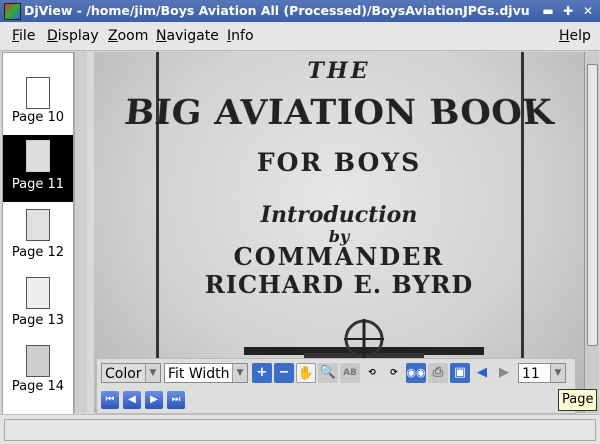 The height and width of the screenshot is (444, 600). What do you see at coordinates (592, 205) in the screenshot?
I see `scrollbar-thumb` at bounding box center [592, 205].